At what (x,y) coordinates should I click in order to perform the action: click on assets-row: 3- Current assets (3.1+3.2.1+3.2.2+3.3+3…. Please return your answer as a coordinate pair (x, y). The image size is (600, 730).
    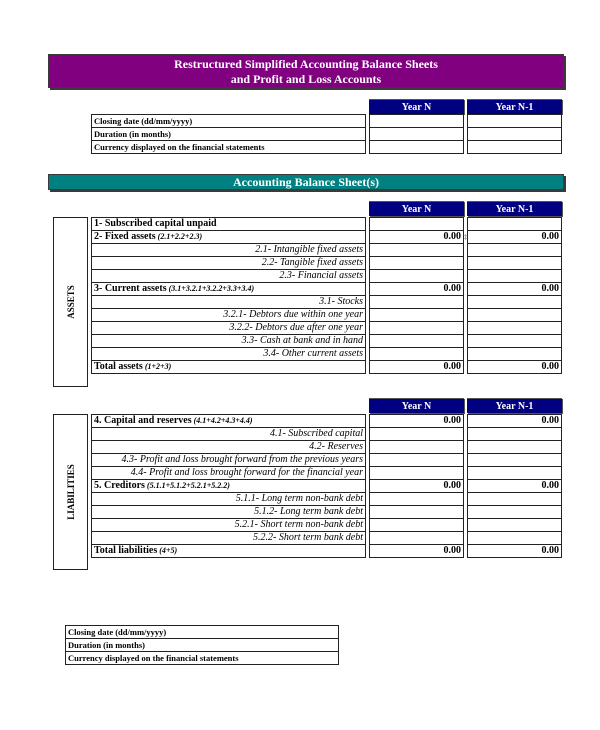
    Looking at the image, I should click on (228, 289).